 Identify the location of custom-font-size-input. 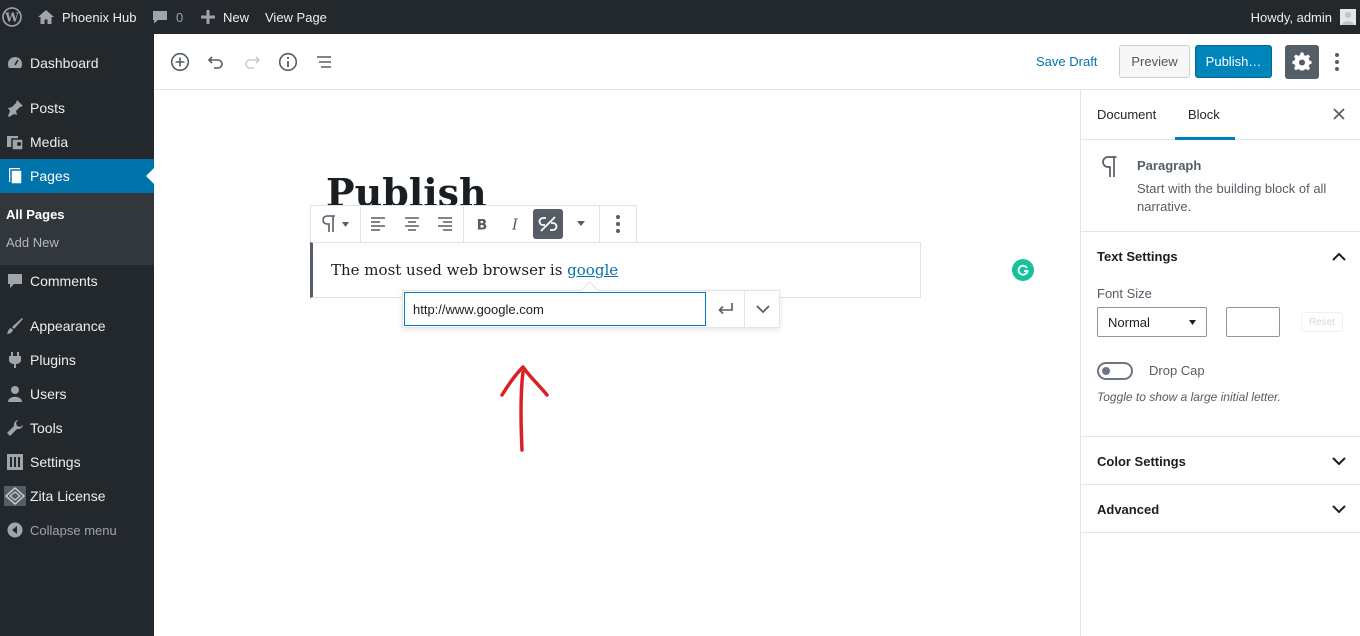
(1253, 322).